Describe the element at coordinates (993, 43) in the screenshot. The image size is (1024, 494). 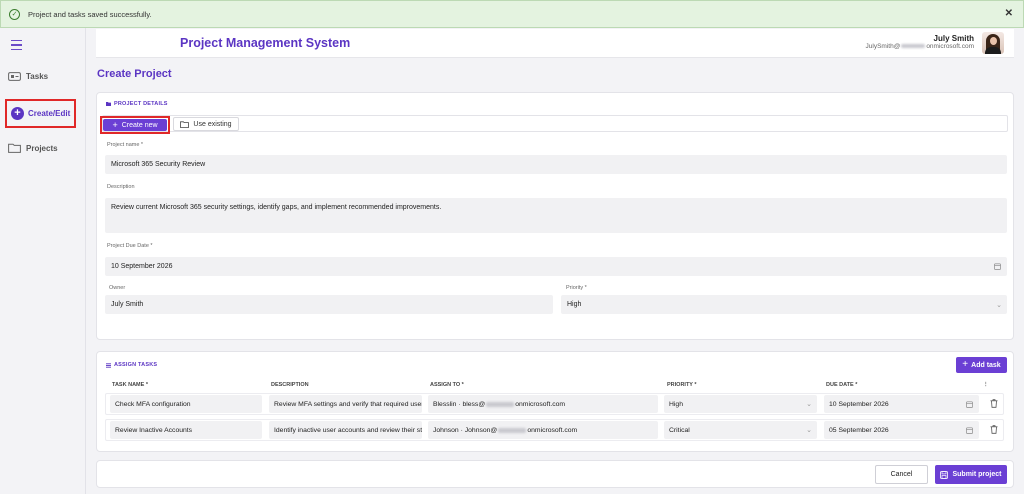
I see `avatar` at that location.